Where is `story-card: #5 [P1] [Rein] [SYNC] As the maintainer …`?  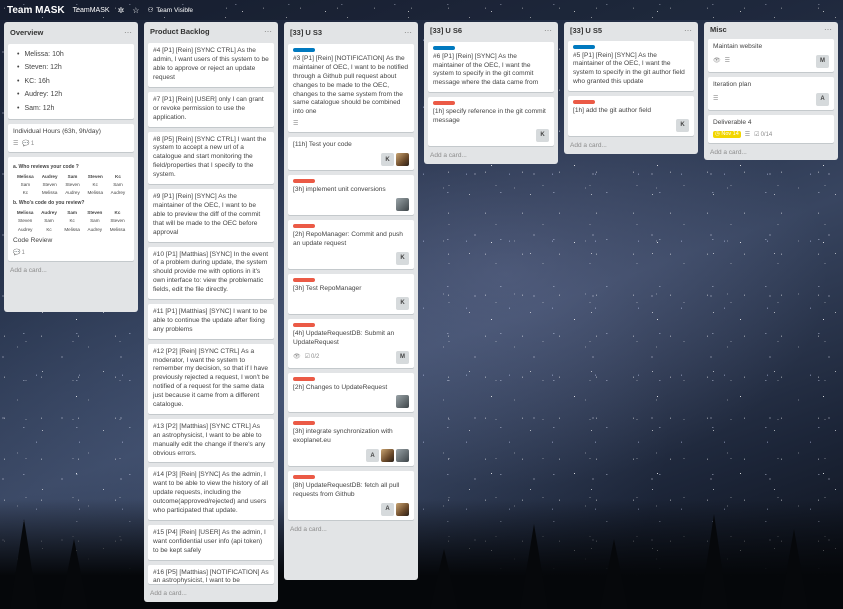 story-card: #5 [P1] [Rein] [SYNC] As the maintainer … is located at coordinates (631, 66).